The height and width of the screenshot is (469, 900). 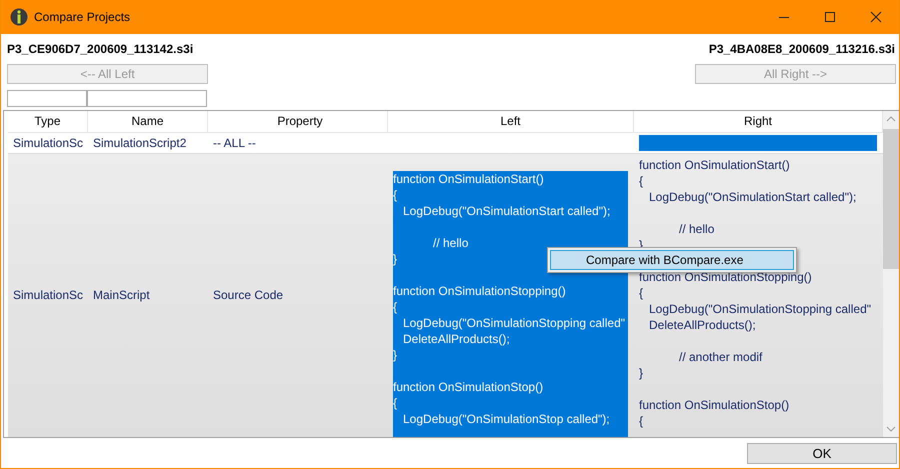 What do you see at coordinates (506, 419) in the screenshot?
I see `code-line: LogDebug("OnSimulationStop called");` at bounding box center [506, 419].